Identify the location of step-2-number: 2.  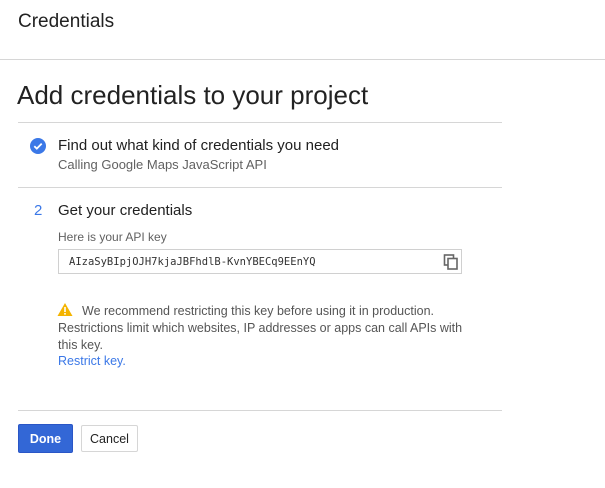
(38, 210).